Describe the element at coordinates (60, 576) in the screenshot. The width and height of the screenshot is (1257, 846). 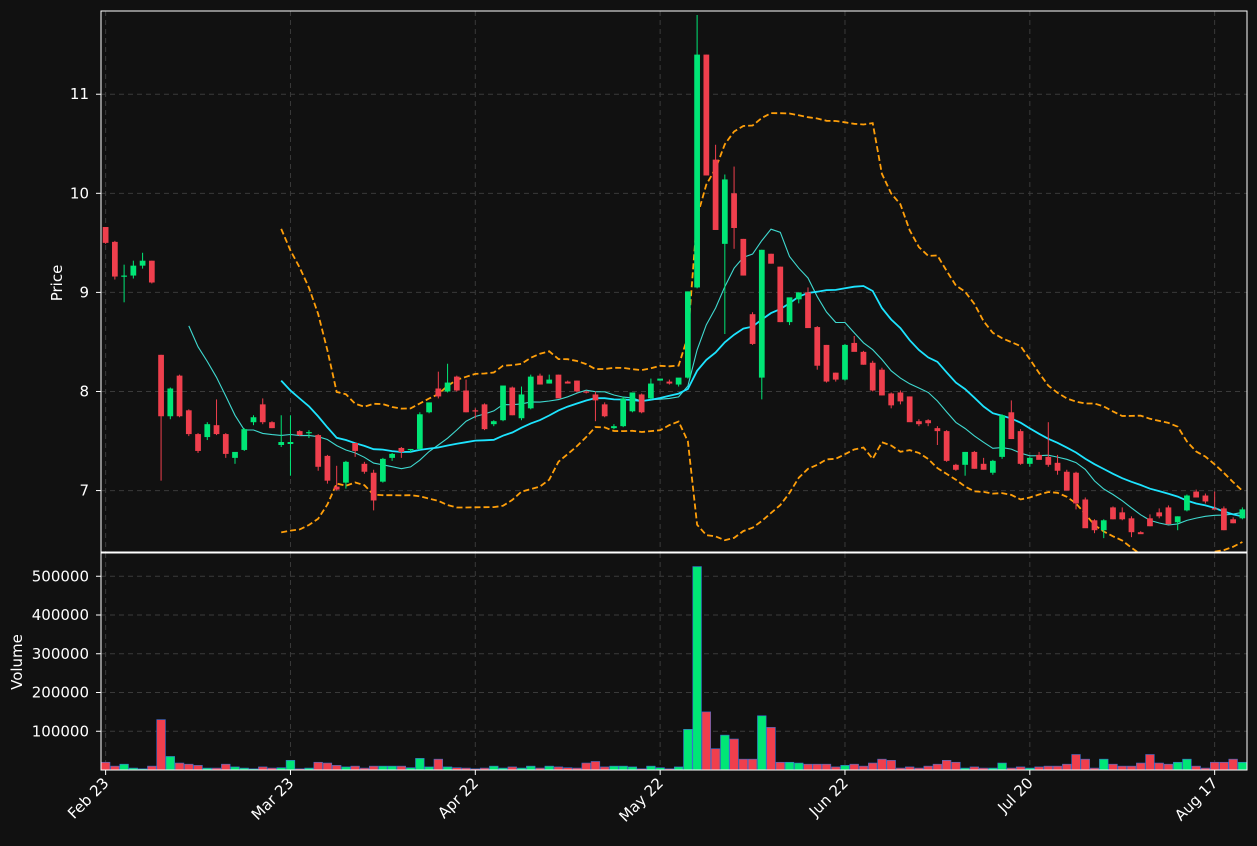
I see `volume-tick-label: 500000` at that location.